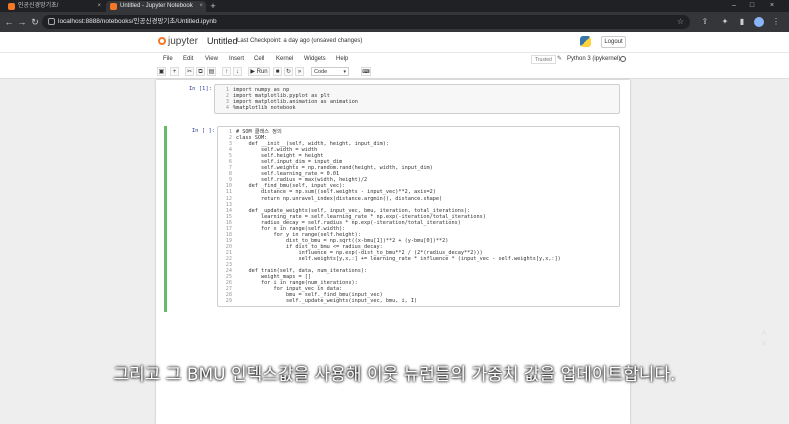 The height and width of the screenshot is (424, 789). Describe the element at coordinates (593, 59) in the screenshot. I see `kernel-name: Python 3 (ipykernel)` at that location.